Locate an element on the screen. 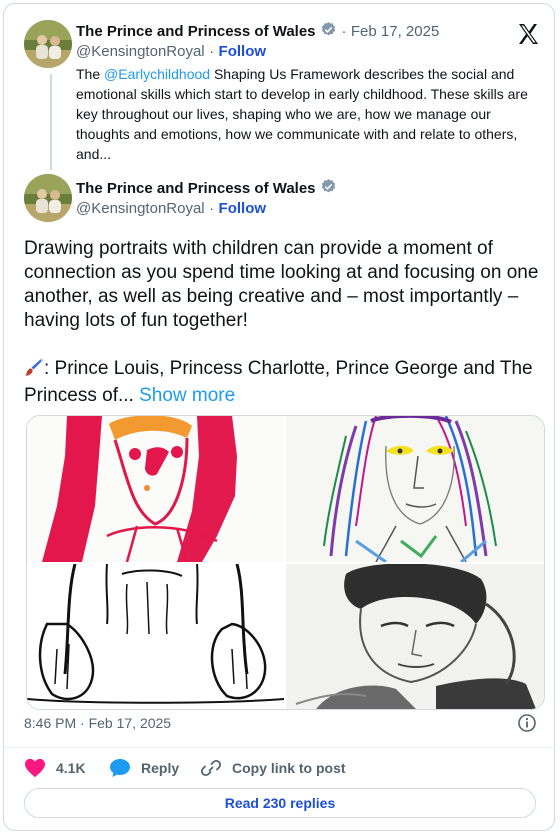 This screenshot has width=560, height=838. mention-link: @Earlychildhood is located at coordinates (157, 74).